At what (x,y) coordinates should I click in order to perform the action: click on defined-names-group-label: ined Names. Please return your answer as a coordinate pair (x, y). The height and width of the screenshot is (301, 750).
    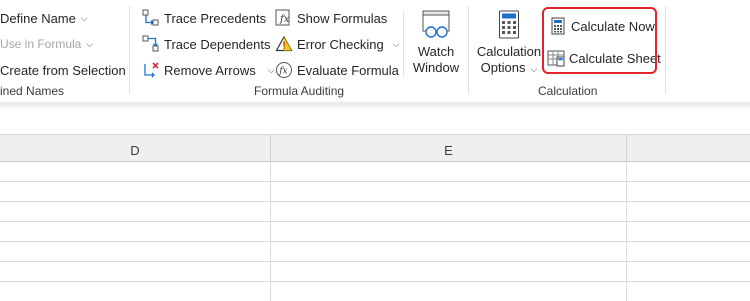
    Looking at the image, I should click on (32, 91).